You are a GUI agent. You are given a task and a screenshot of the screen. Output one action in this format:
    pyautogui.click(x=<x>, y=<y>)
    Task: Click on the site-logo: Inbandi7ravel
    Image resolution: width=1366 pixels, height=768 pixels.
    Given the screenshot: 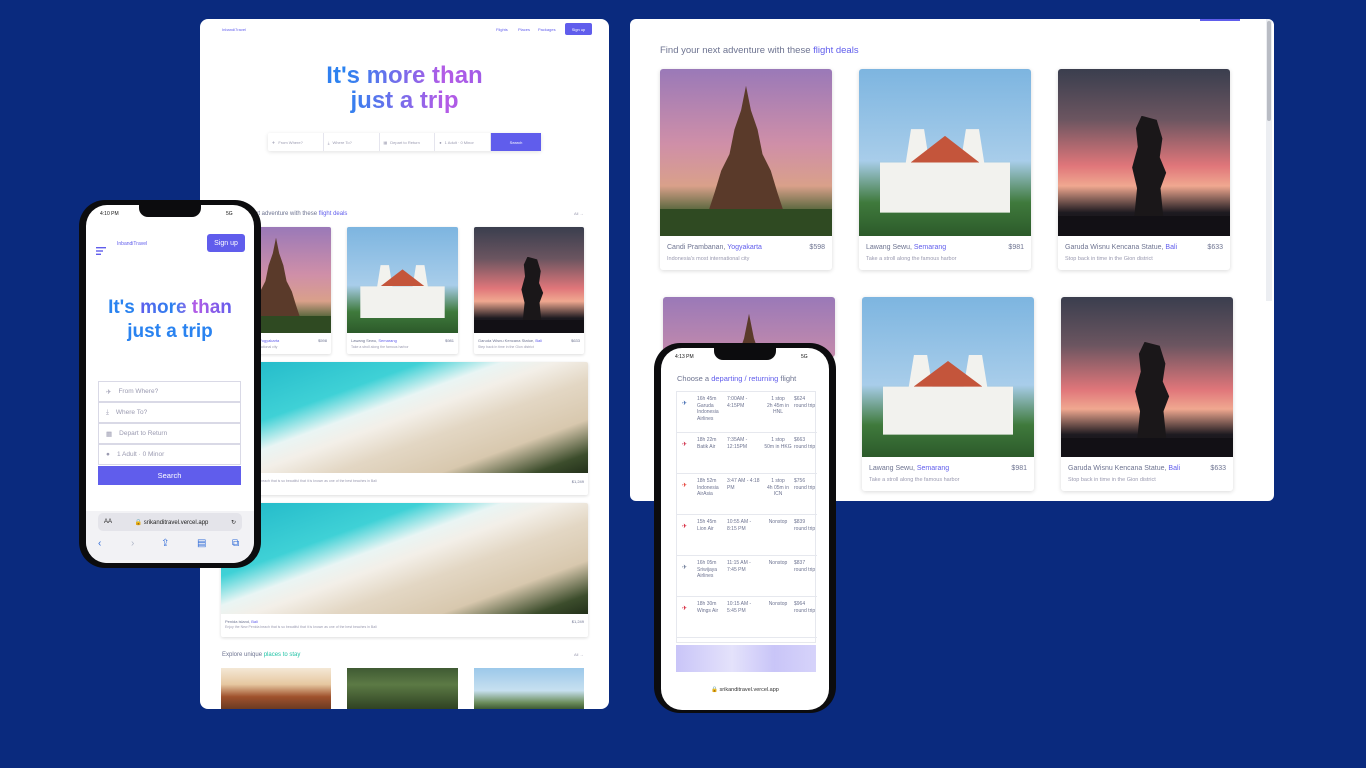 What is the action you would take?
    pyautogui.click(x=234, y=29)
    